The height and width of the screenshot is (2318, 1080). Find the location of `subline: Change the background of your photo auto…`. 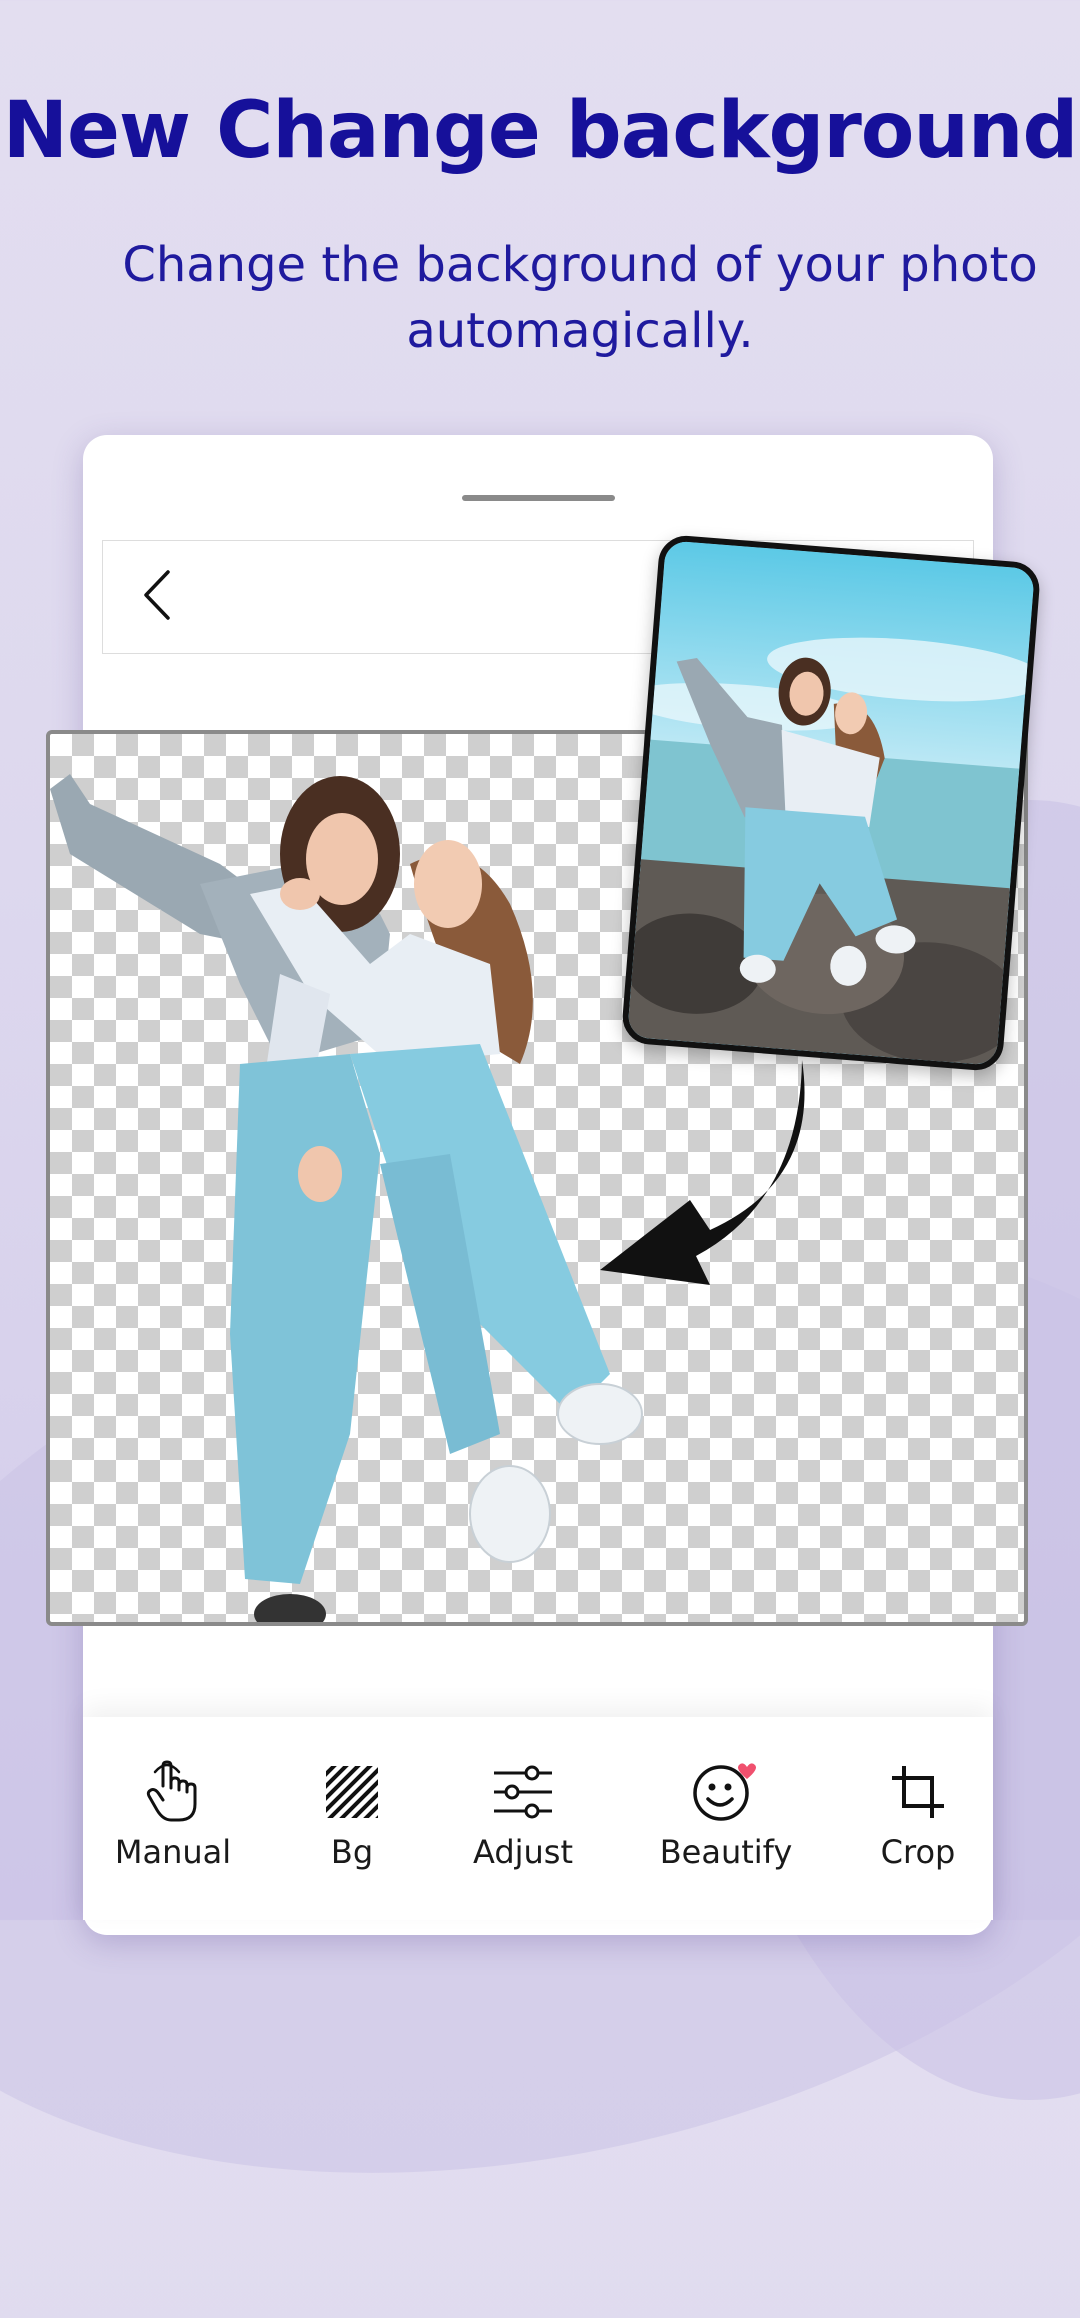

subline: Change the background of your photo auto… is located at coordinates (580, 298).